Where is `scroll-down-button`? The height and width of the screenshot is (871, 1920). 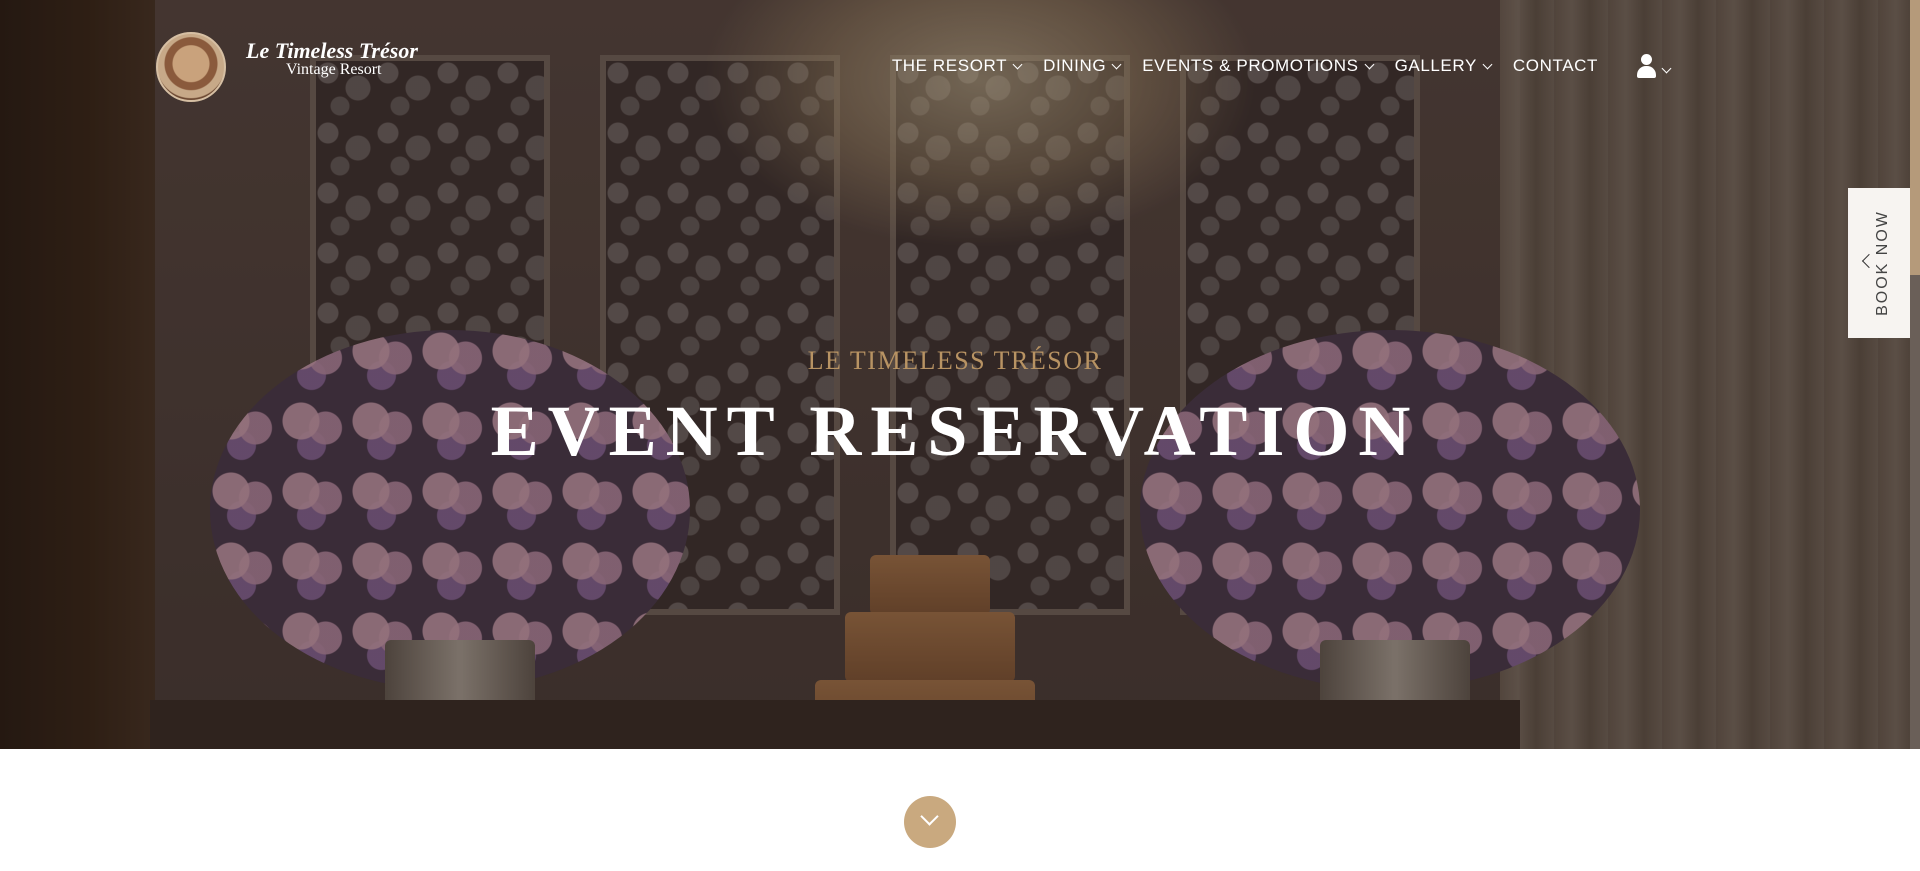
scroll-down-button is located at coordinates (930, 822).